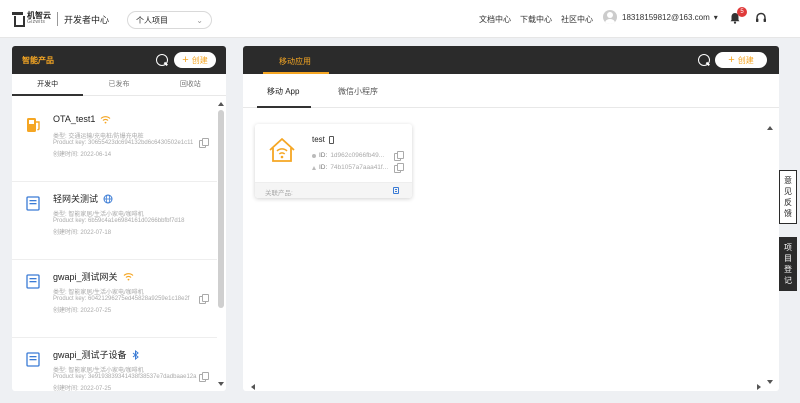 This screenshot has width=800, height=403. I want to click on create-app-label: 创建, so click(745, 60).